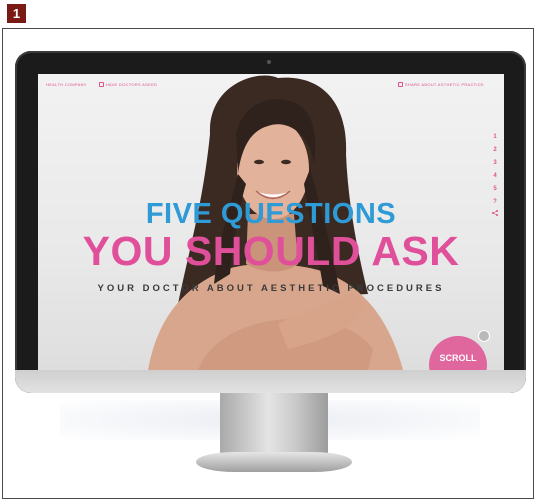 Image resolution: width=536 pixels, height=503 pixels. I want to click on scroll-badge-icon, so click(484, 336).